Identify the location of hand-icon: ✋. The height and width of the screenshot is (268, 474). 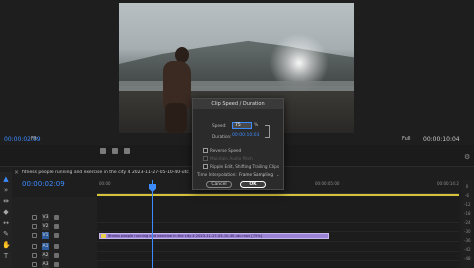
(6, 245).